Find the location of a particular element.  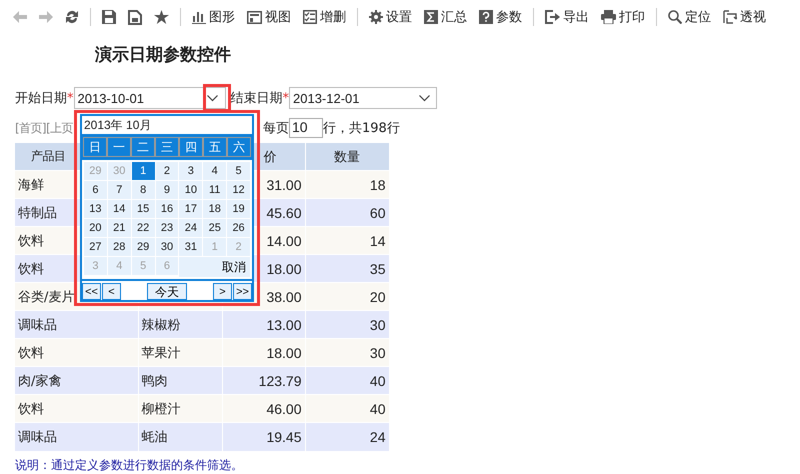

refresh-icon is located at coordinates (72, 17).